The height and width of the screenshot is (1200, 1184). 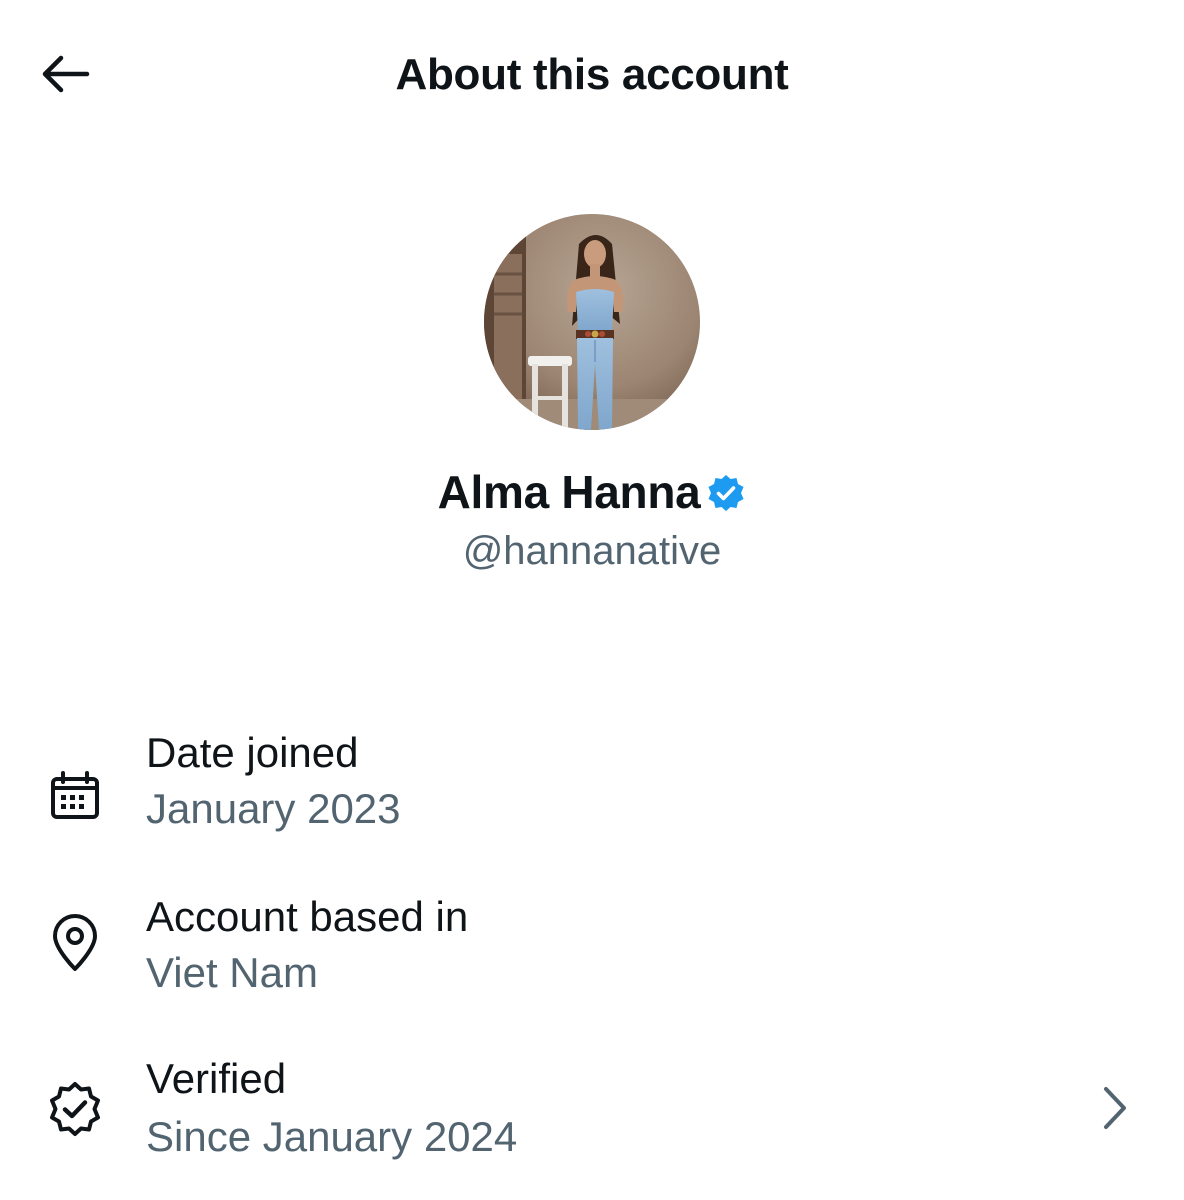 I want to click on location-pin-icon, so click(x=75, y=943).